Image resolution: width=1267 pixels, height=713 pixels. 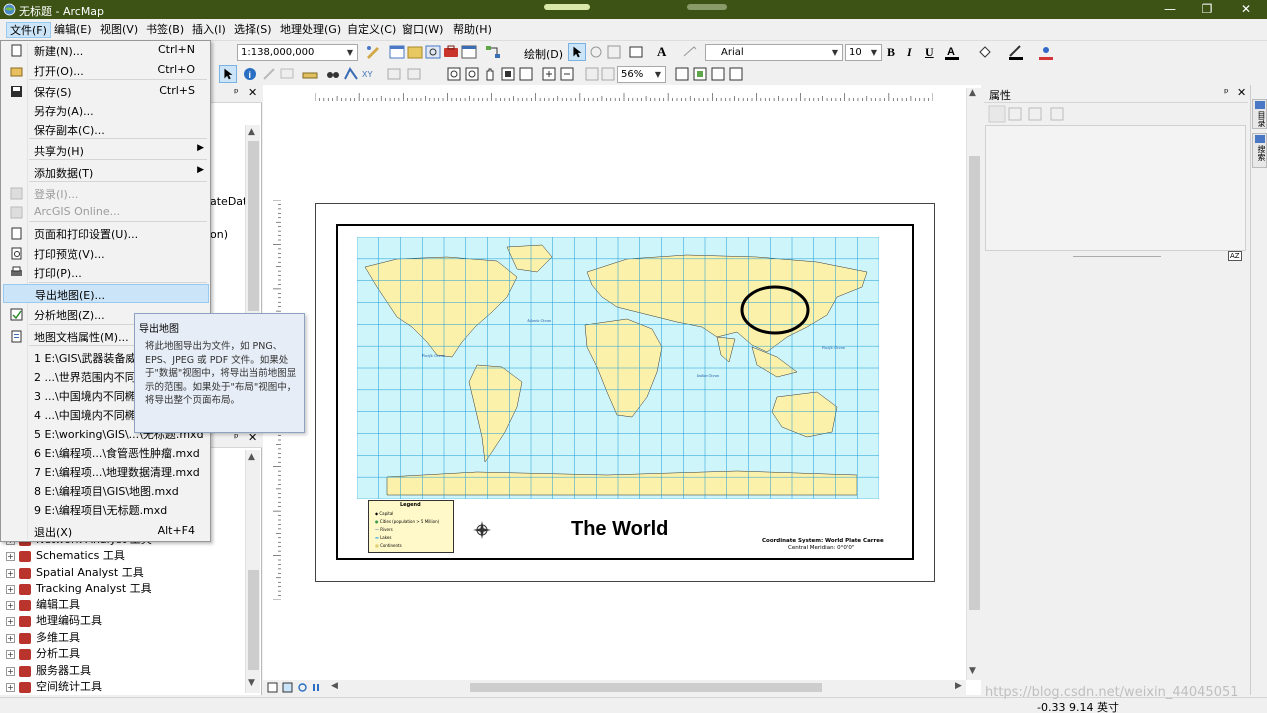 I want to click on toolbox-item-server: + 服务器工具, so click(x=48, y=671).